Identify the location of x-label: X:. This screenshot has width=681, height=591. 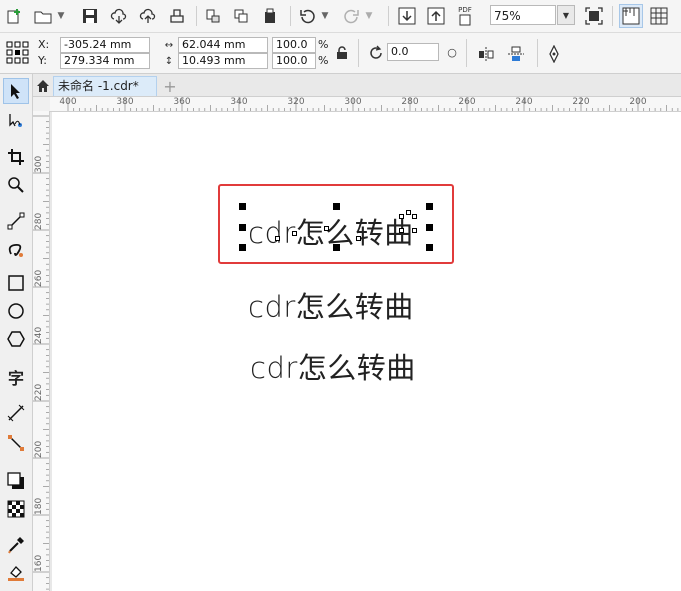
(44, 44).